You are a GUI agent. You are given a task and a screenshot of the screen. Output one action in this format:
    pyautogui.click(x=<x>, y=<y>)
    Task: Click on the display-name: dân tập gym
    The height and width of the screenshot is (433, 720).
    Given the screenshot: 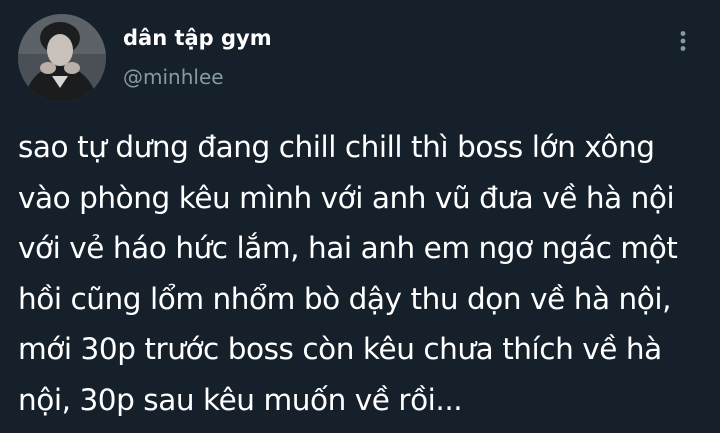 What is the action you would take?
    pyautogui.click(x=197, y=38)
    